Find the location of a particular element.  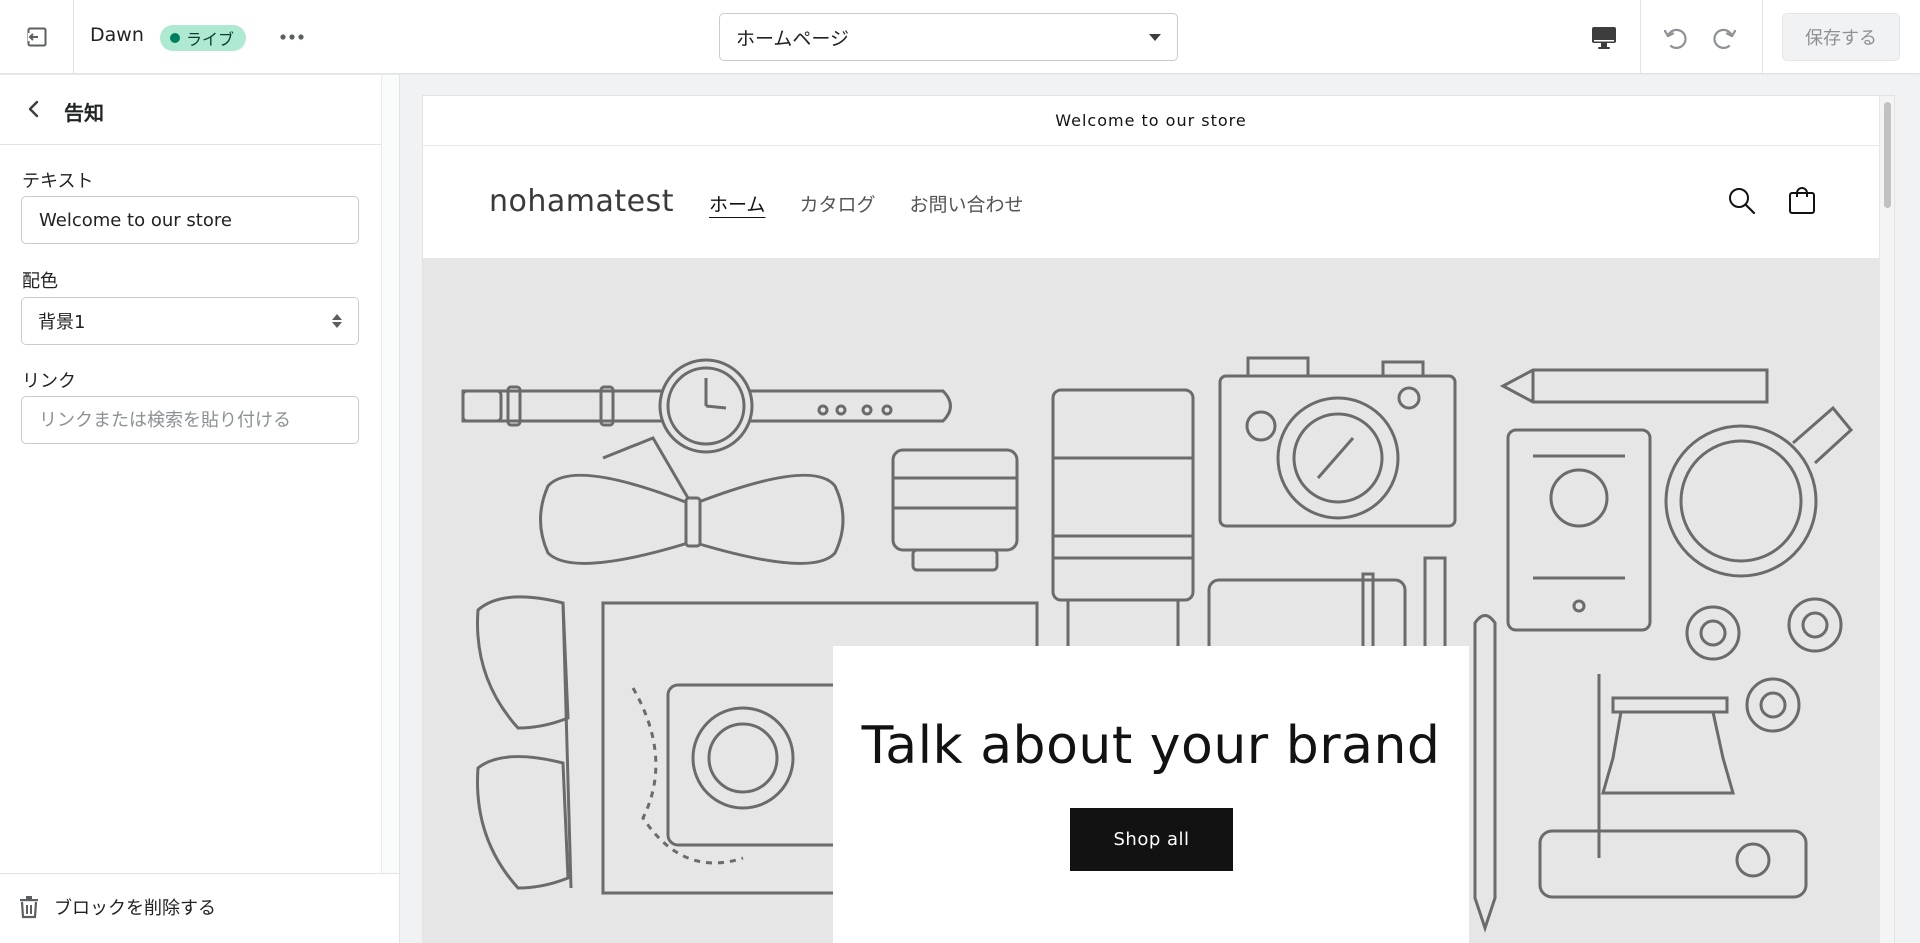

back-button is located at coordinates (34, 109).